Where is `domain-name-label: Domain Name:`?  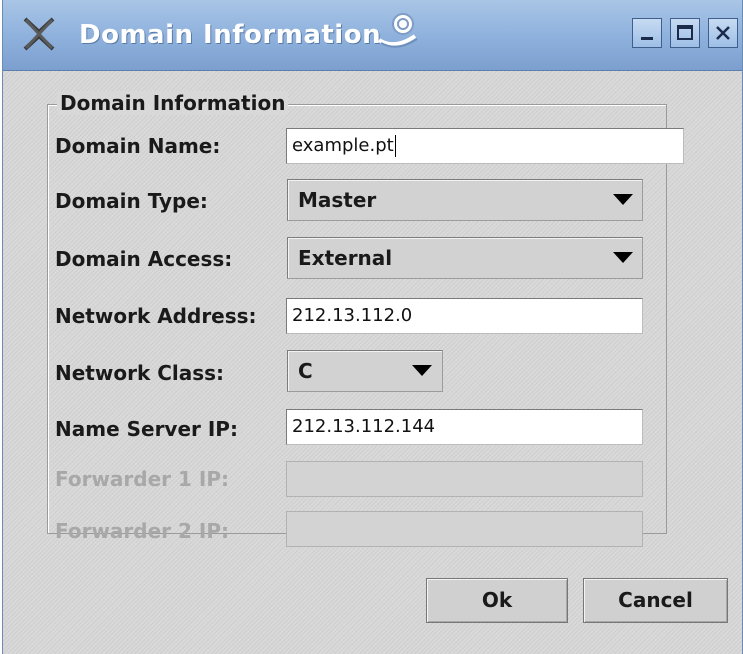 domain-name-label: Domain Name: is located at coordinates (138, 146).